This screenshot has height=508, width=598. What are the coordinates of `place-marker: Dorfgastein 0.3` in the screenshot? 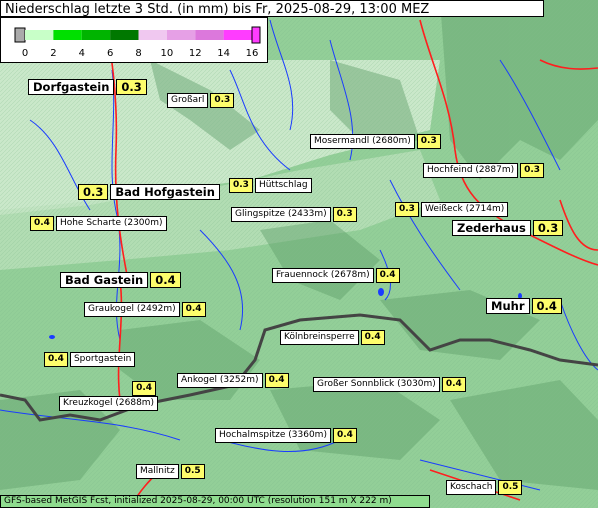 It's located at (87, 87).